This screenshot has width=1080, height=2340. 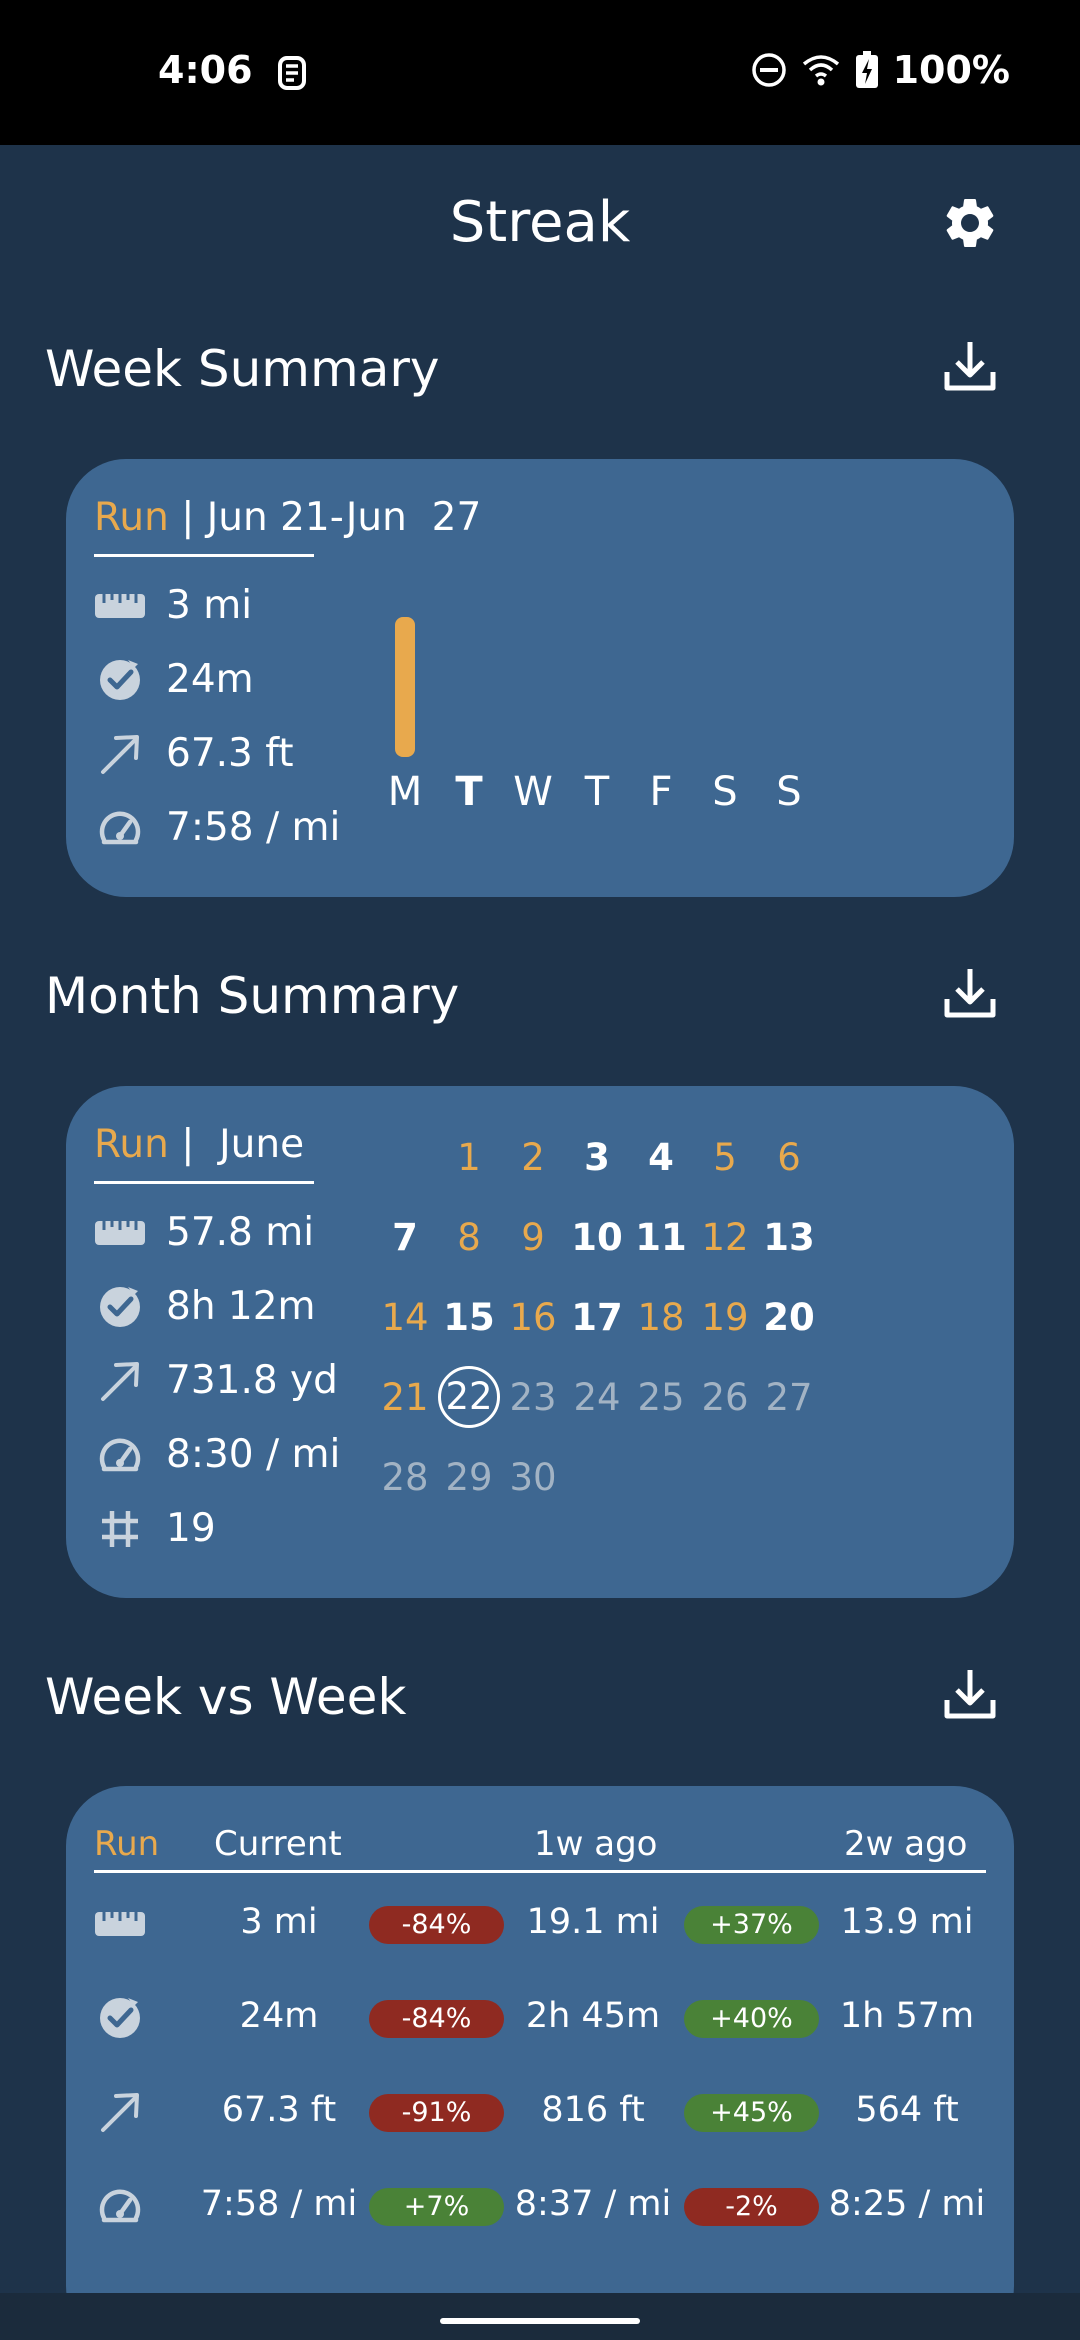 What do you see at coordinates (131, 1144) in the screenshot?
I see `month-activity: Run` at bounding box center [131, 1144].